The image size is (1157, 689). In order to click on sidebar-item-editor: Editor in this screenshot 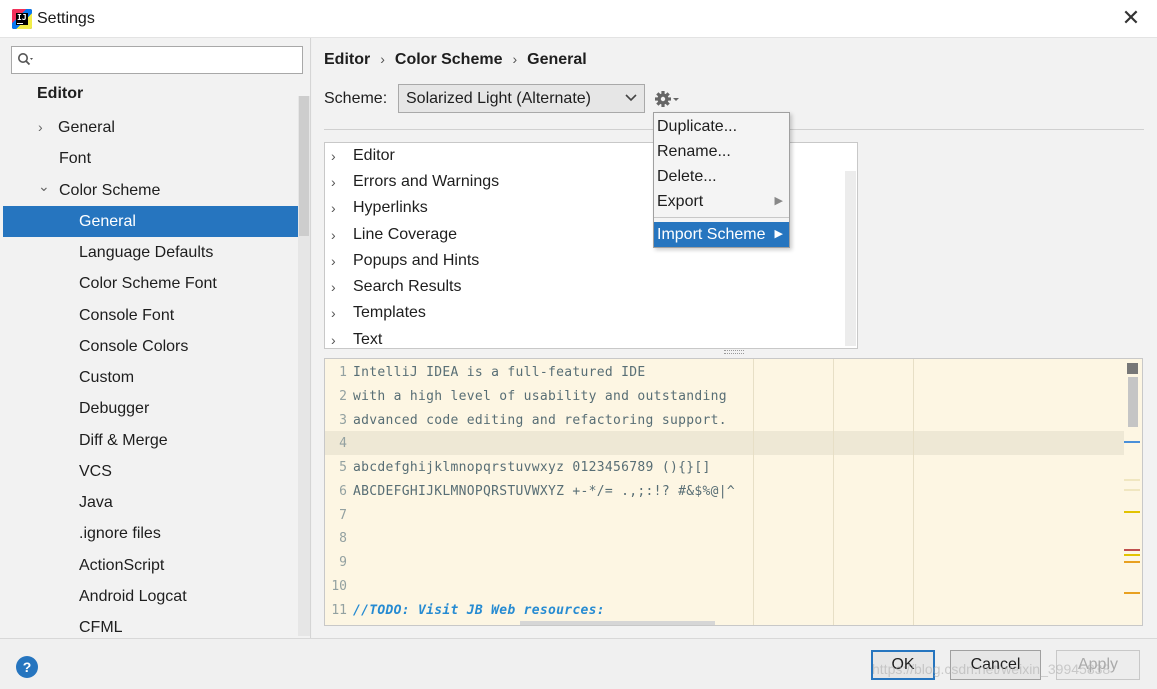, I will do `click(149, 93)`.